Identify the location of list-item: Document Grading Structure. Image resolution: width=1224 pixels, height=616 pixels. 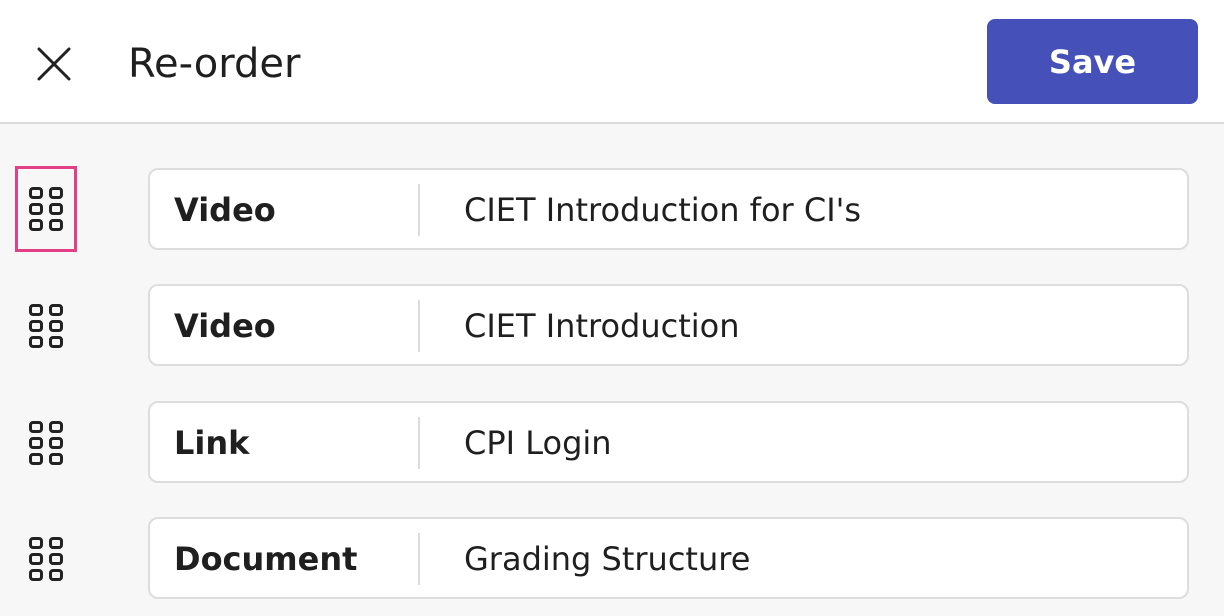
(612, 559).